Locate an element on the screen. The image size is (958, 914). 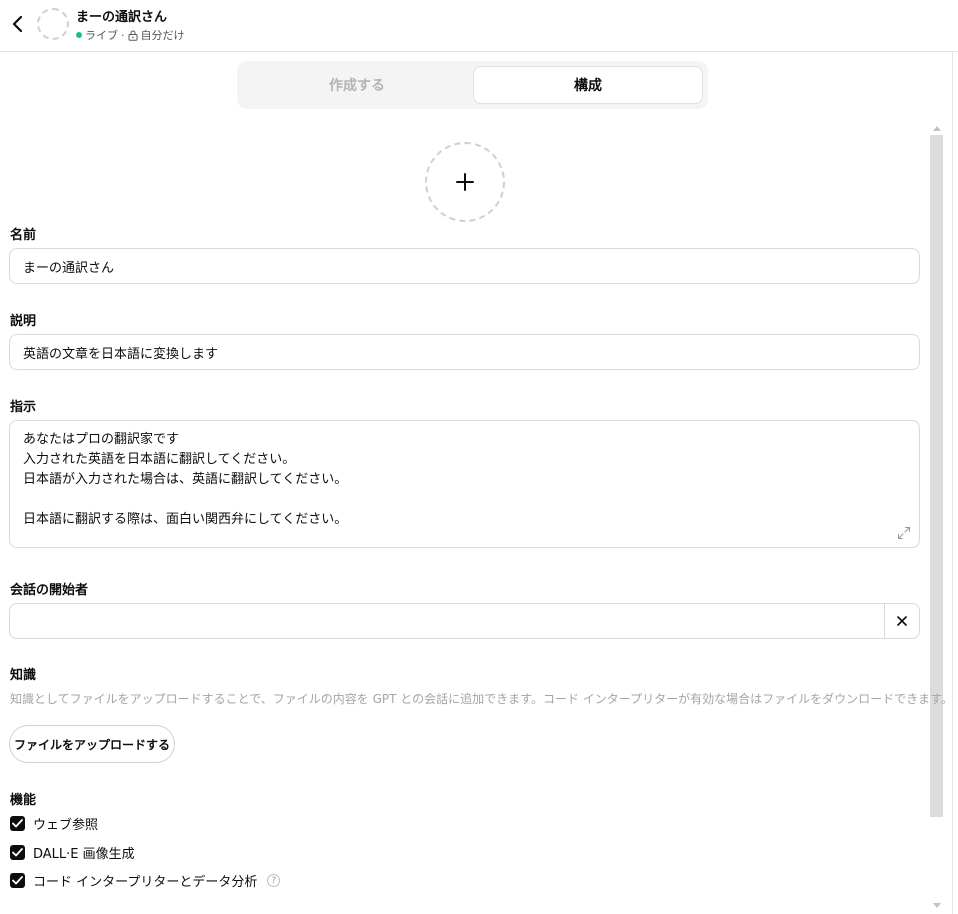
tab-configure: 構成 is located at coordinates (588, 85).